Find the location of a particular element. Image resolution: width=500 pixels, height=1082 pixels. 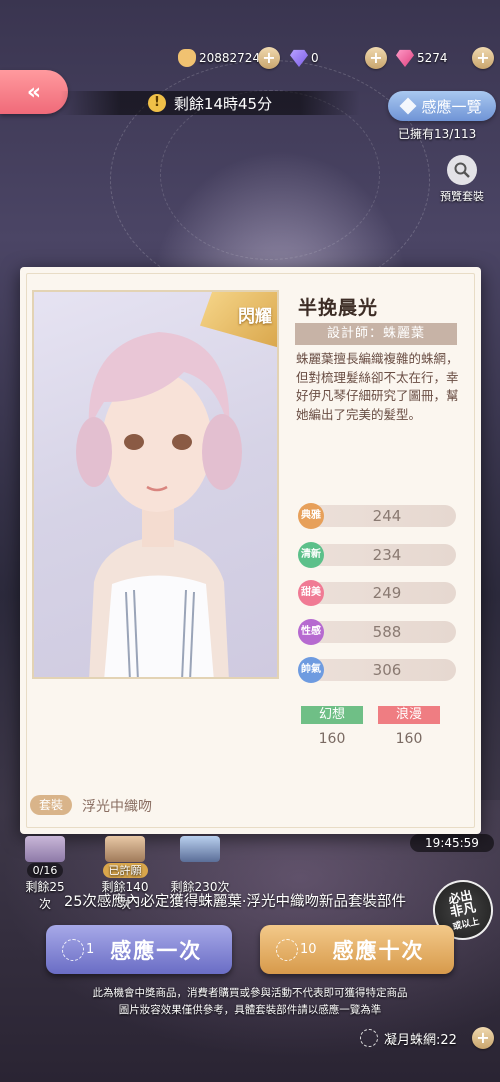

tag-fantasy: 幻想 is located at coordinates (332, 715).